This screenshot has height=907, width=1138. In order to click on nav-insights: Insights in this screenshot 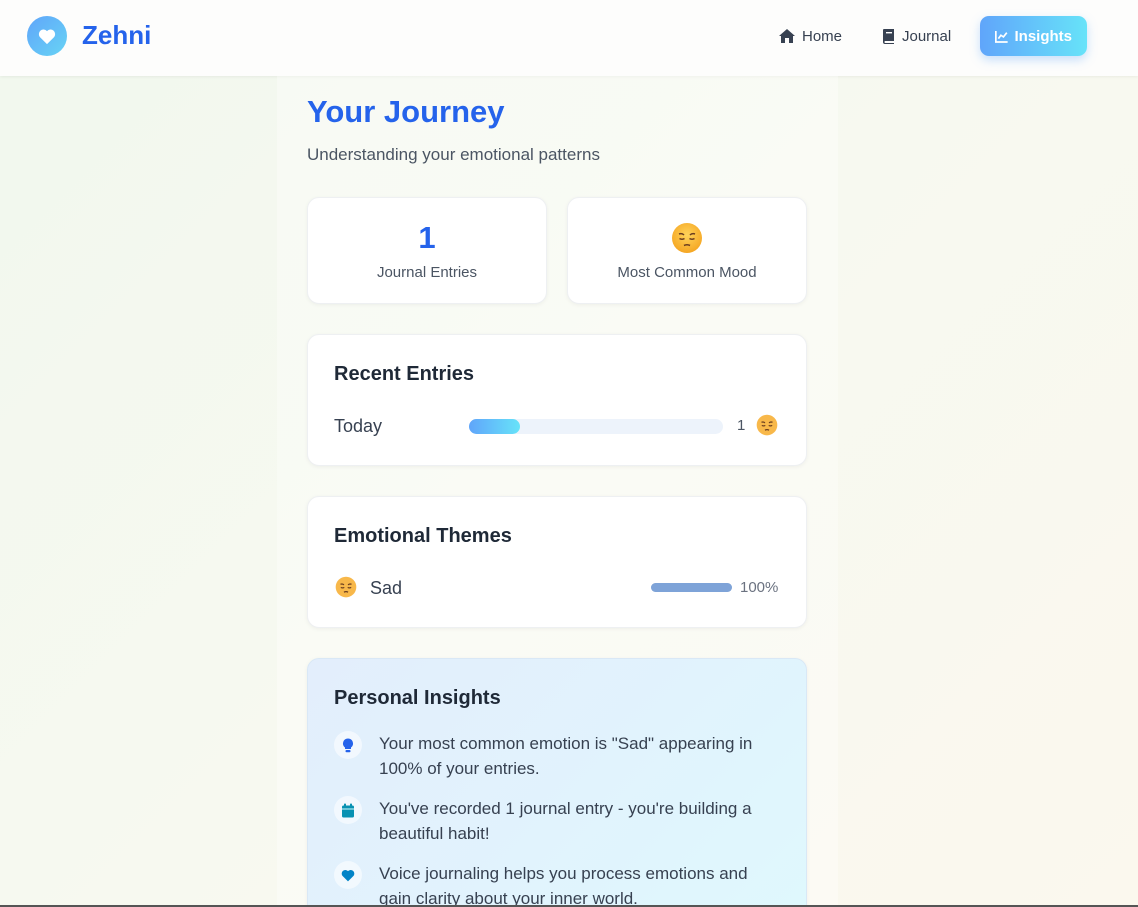, I will do `click(1033, 36)`.